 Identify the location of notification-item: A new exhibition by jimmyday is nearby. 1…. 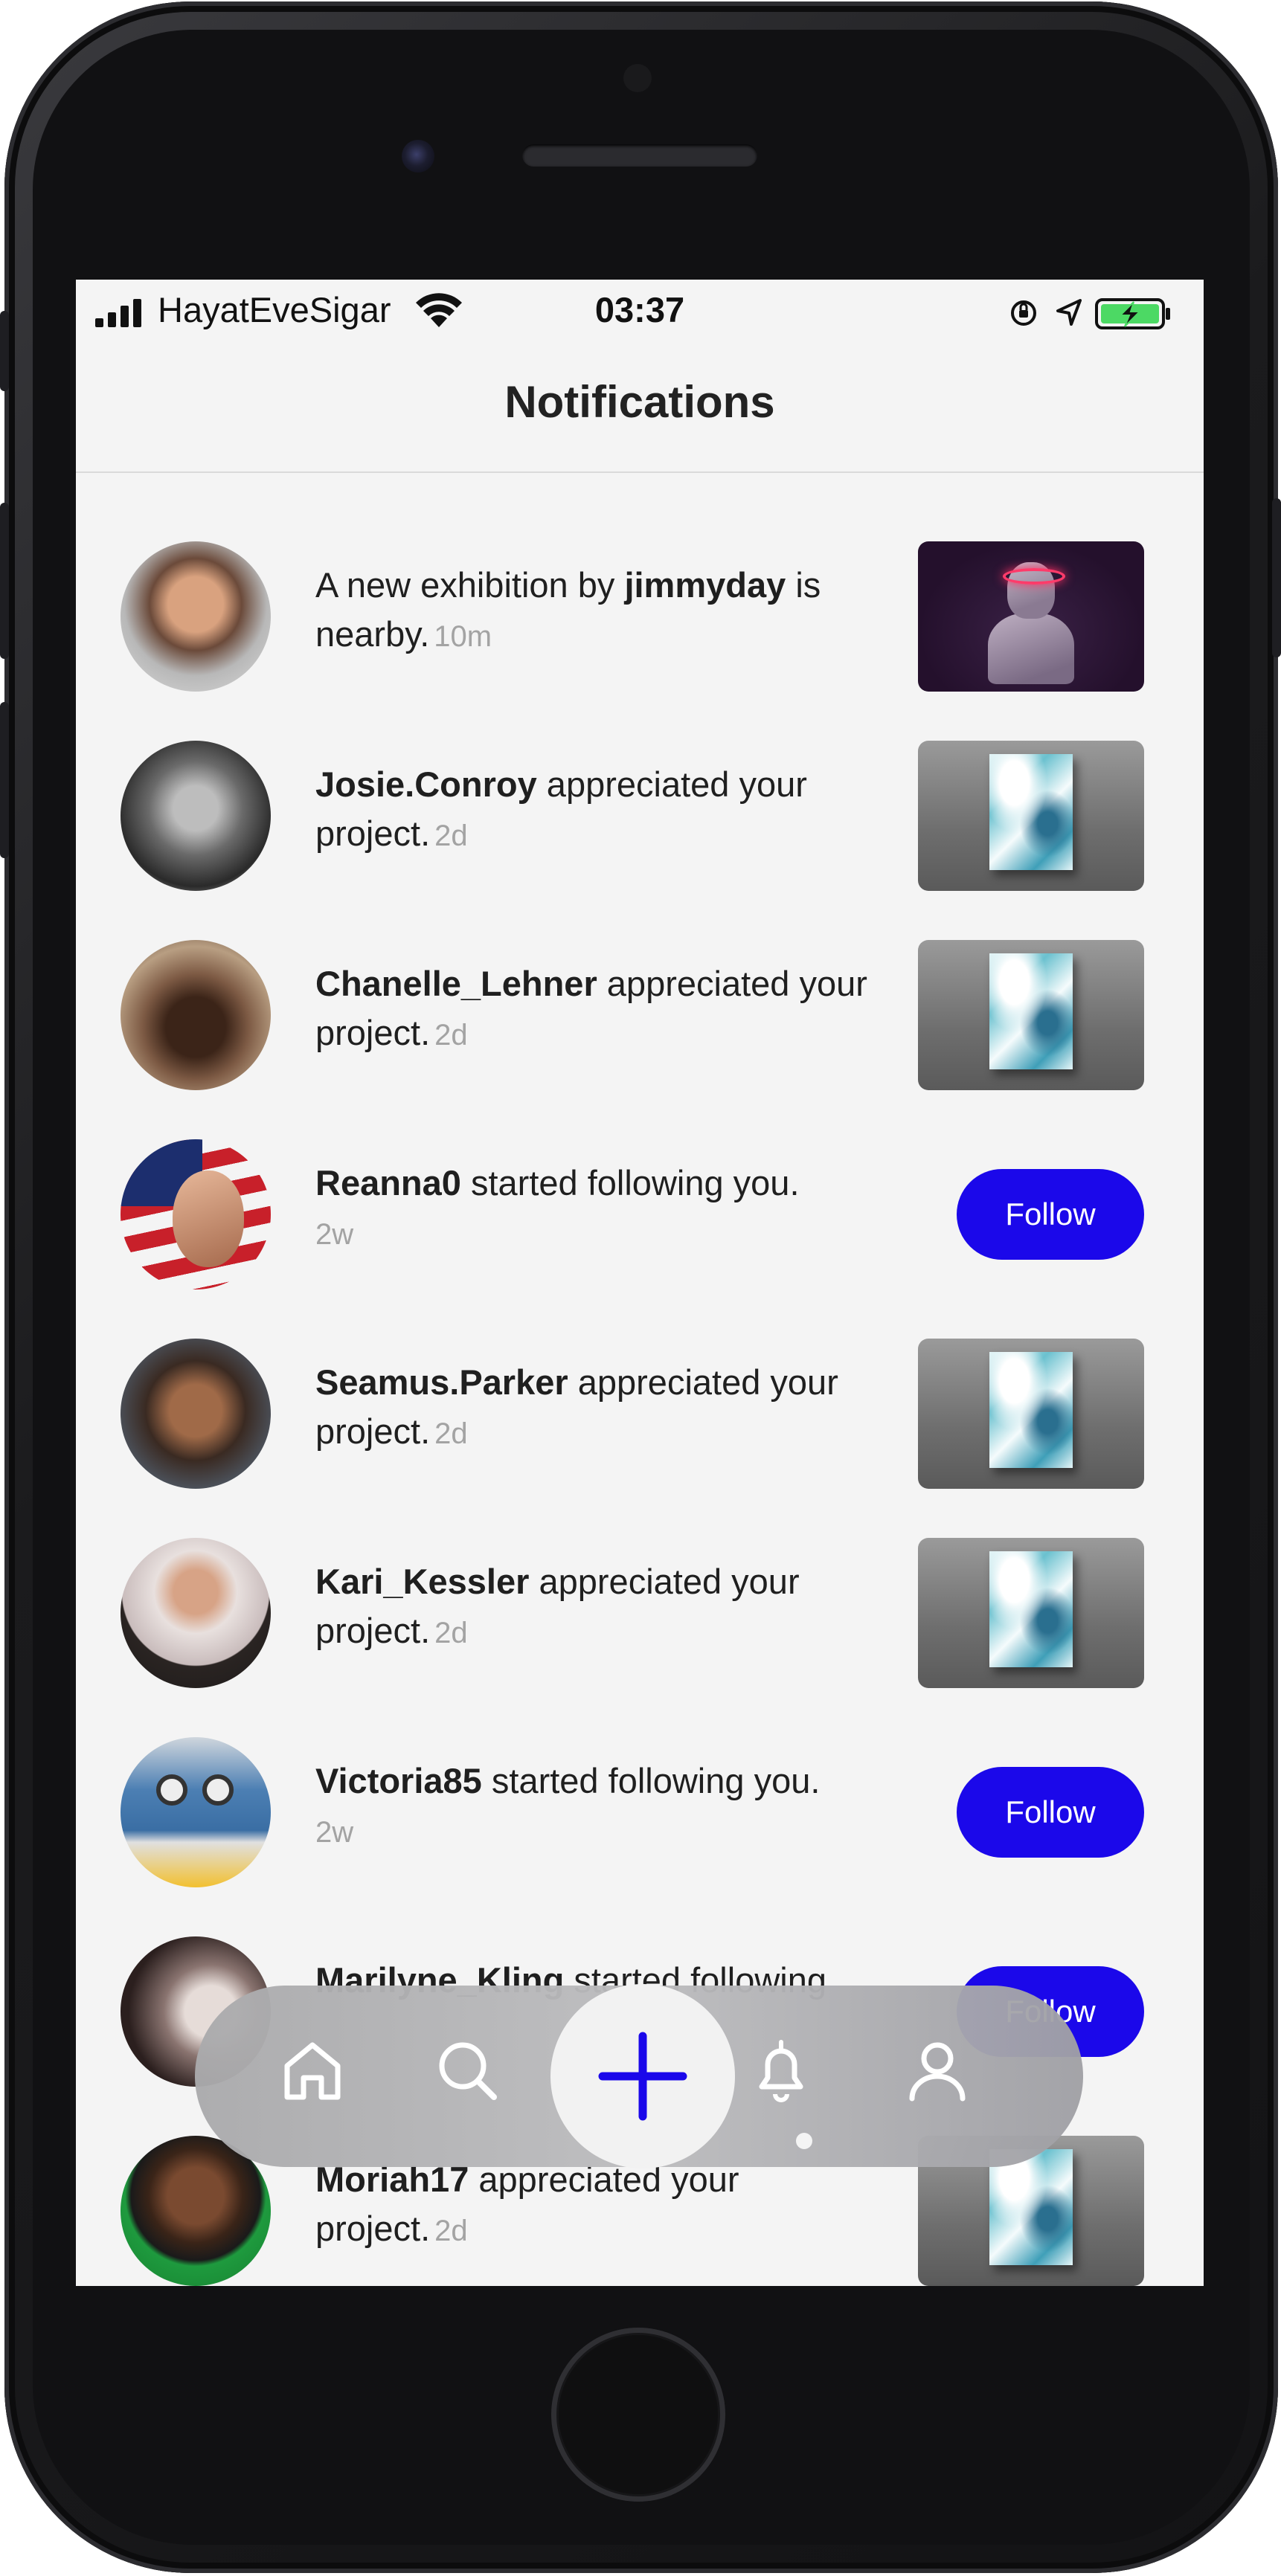
(640, 616).